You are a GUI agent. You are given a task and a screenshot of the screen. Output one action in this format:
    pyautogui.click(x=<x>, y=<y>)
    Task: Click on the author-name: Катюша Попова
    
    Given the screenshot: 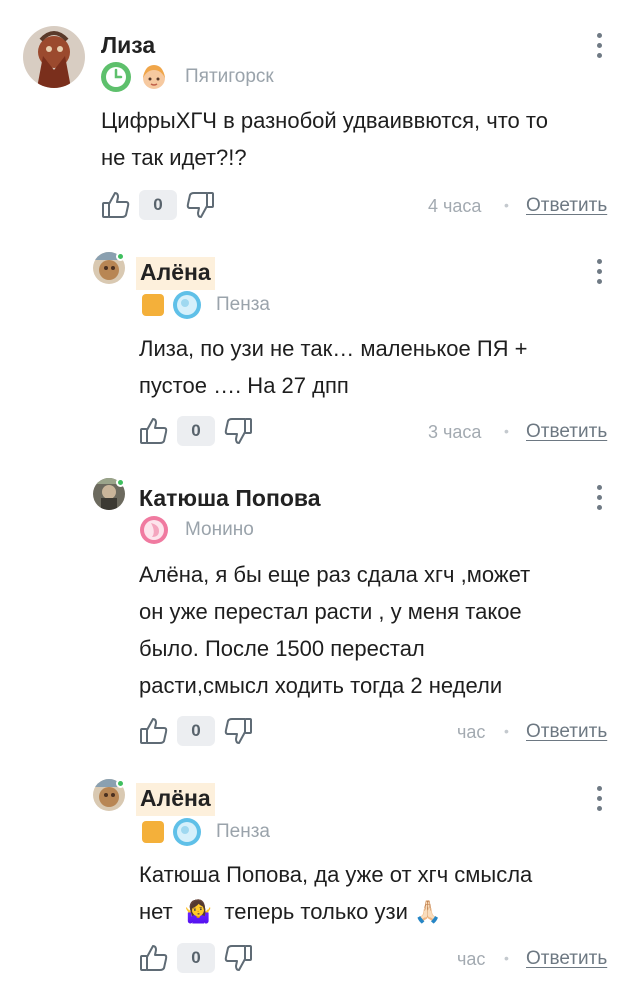 What is the action you would take?
    pyautogui.click(x=230, y=498)
    